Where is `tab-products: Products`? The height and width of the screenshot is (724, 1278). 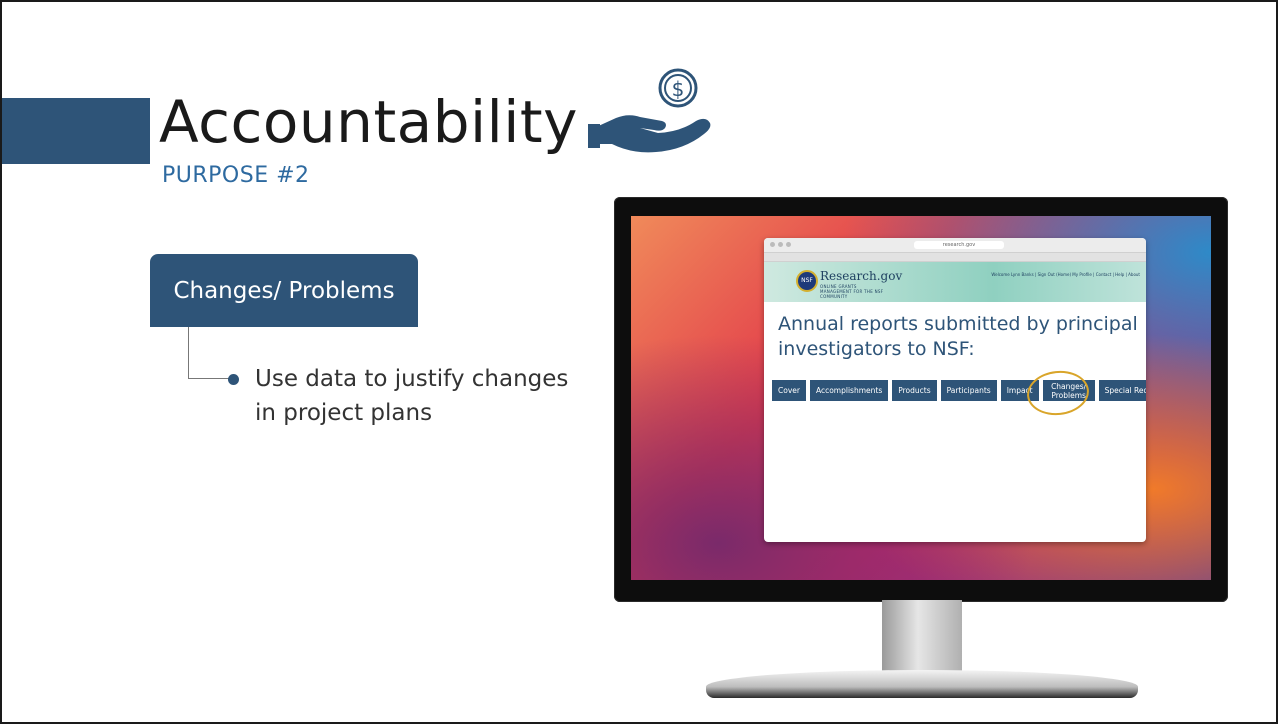
tab-products: Products is located at coordinates (914, 390).